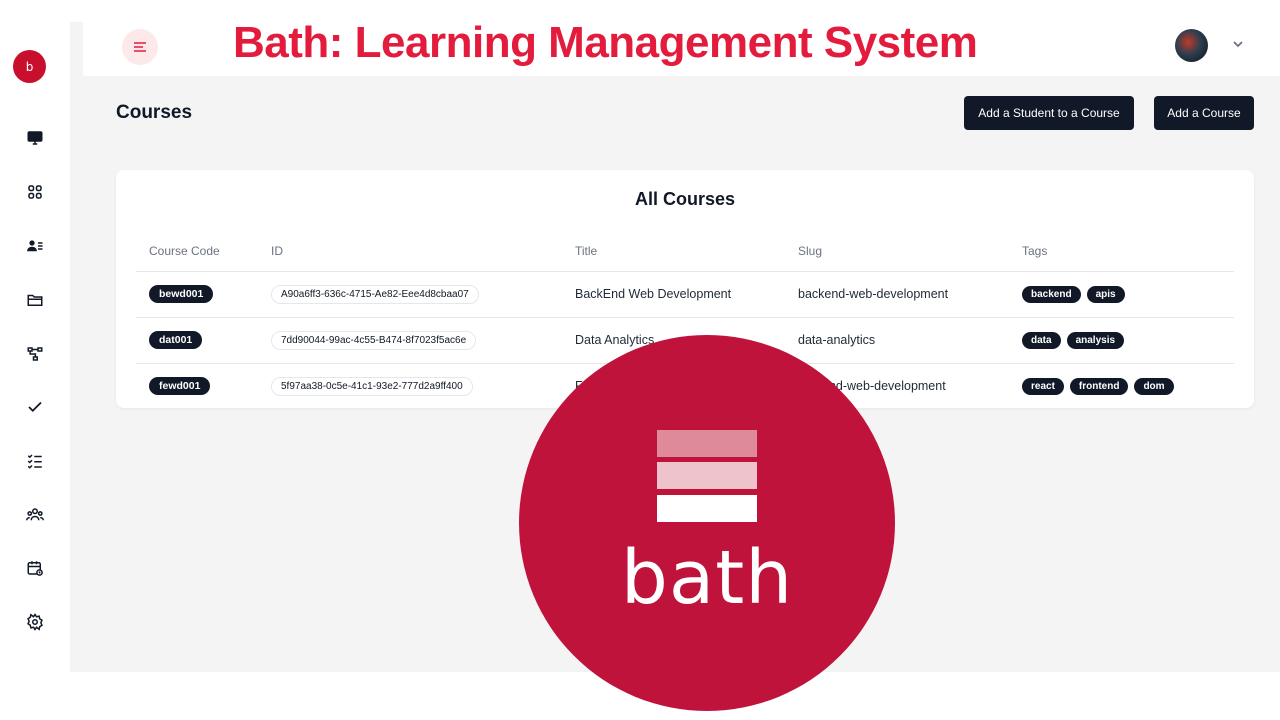 The image size is (1280, 720). Describe the element at coordinates (372, 386) in the screenshot. I see `course-id-badge: 5f97aa38-0c5e-41c1-93e2-777d2a9ff400` at that location.